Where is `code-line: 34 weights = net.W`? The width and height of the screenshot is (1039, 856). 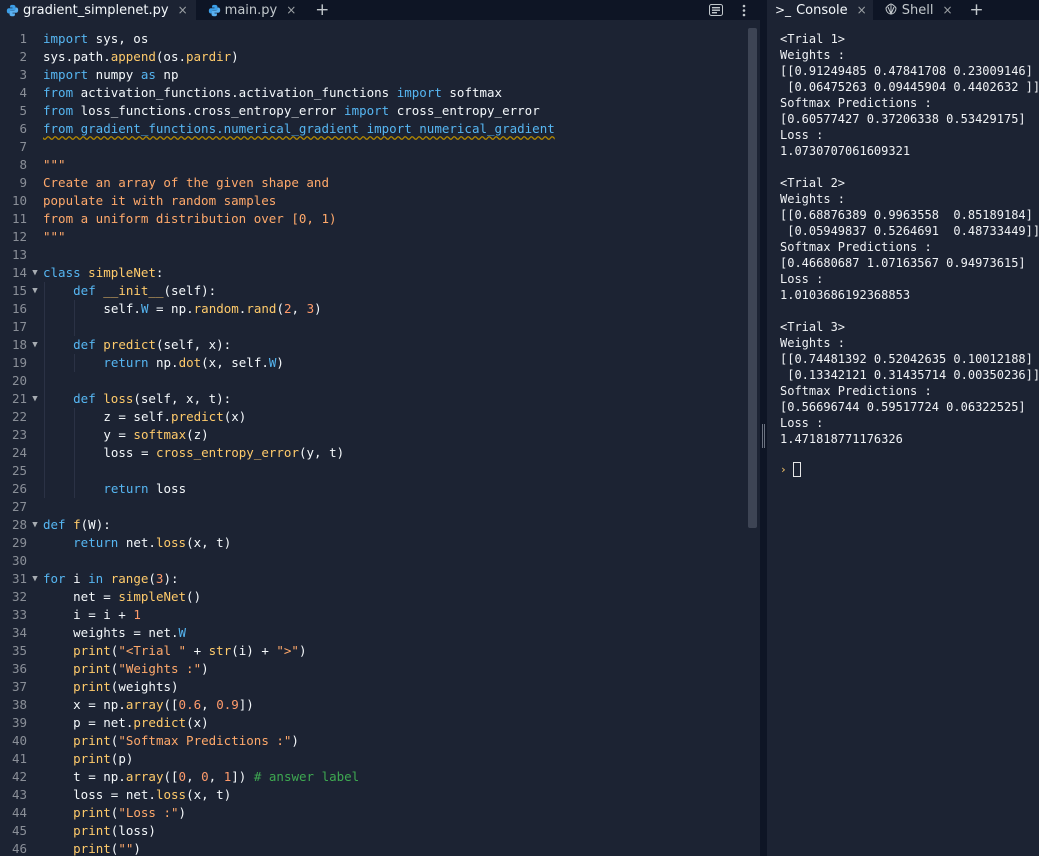
code-line: 34 weights = net.W is located at coordinates (374, 633).